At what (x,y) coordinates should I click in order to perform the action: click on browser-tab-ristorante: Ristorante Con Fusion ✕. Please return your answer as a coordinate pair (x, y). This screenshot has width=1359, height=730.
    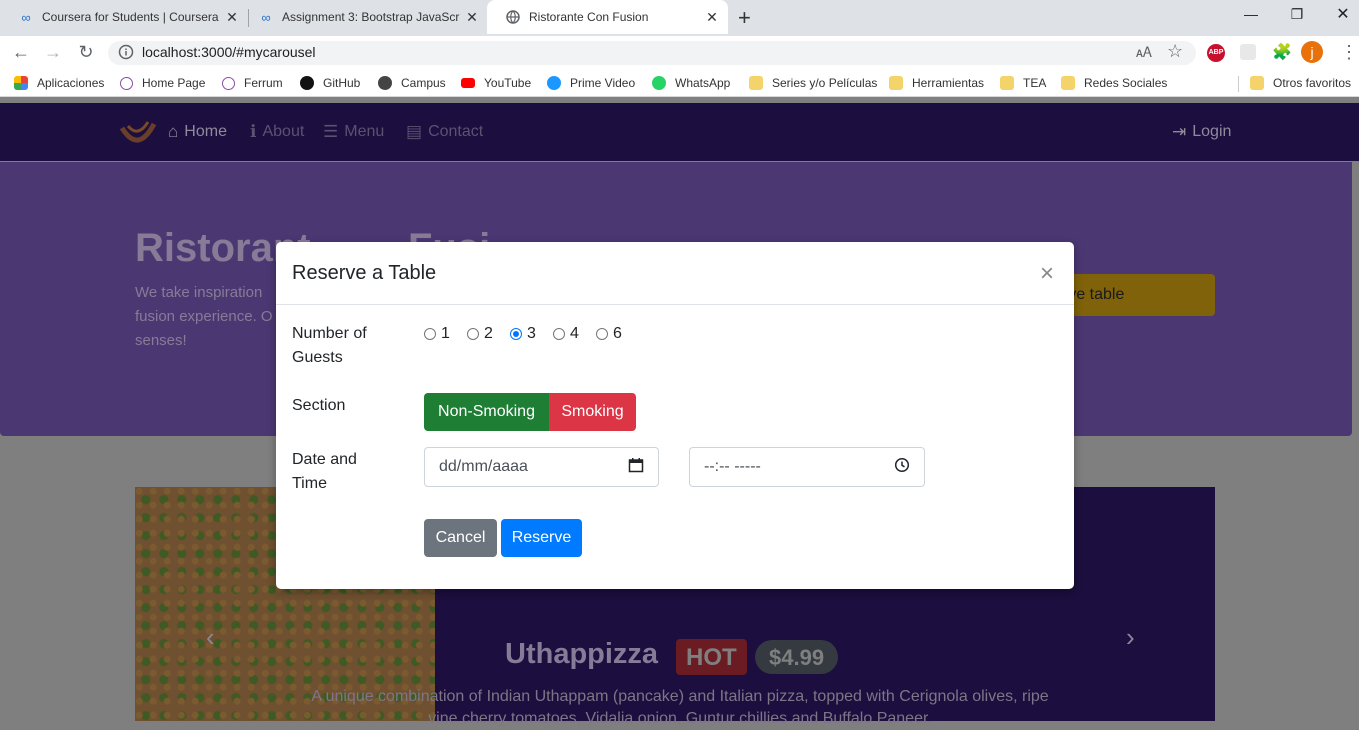
    Looking at the image, I should click on (607, 17).